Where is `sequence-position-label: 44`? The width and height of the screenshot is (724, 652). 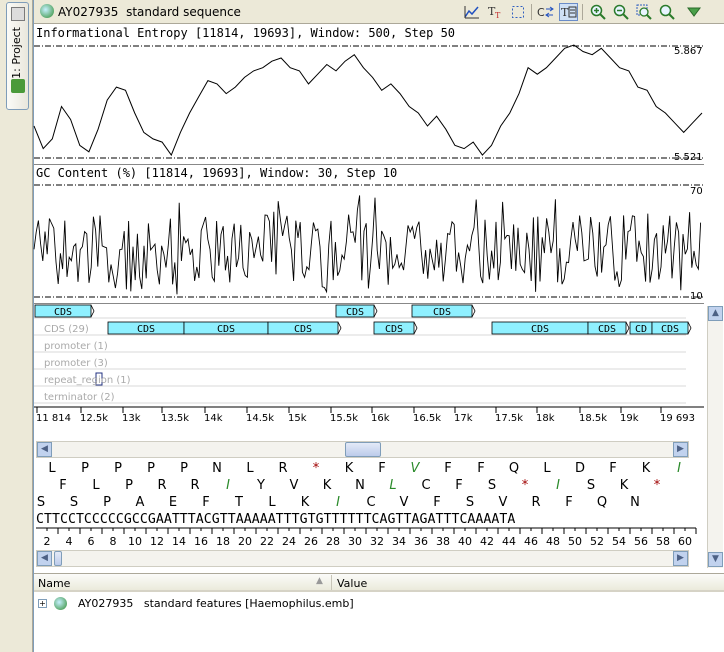
sequence-position-label: 44 is located at coordinates (509, 541).